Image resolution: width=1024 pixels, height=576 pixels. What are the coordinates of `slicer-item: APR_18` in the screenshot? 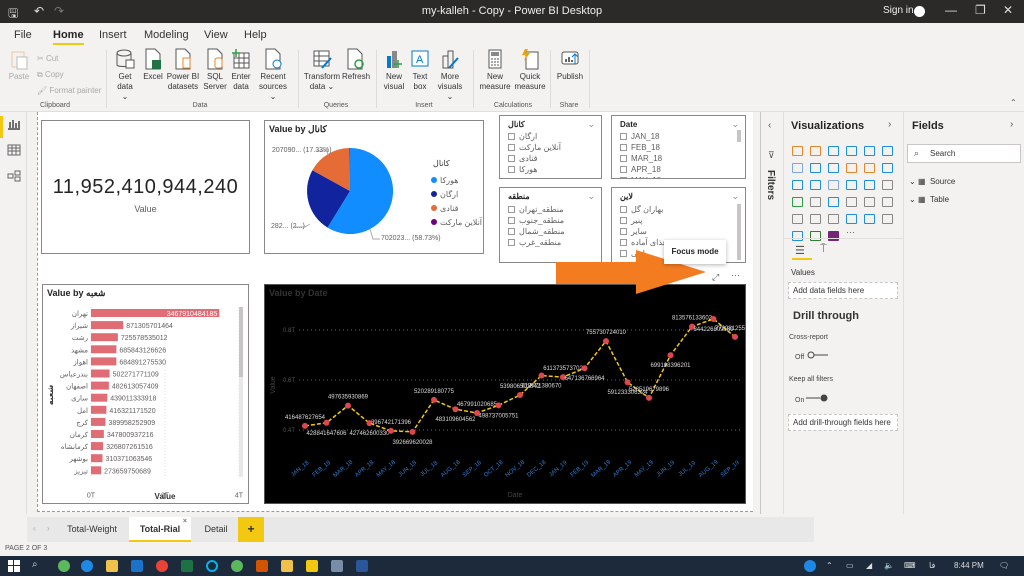 It's located at (640, 169).